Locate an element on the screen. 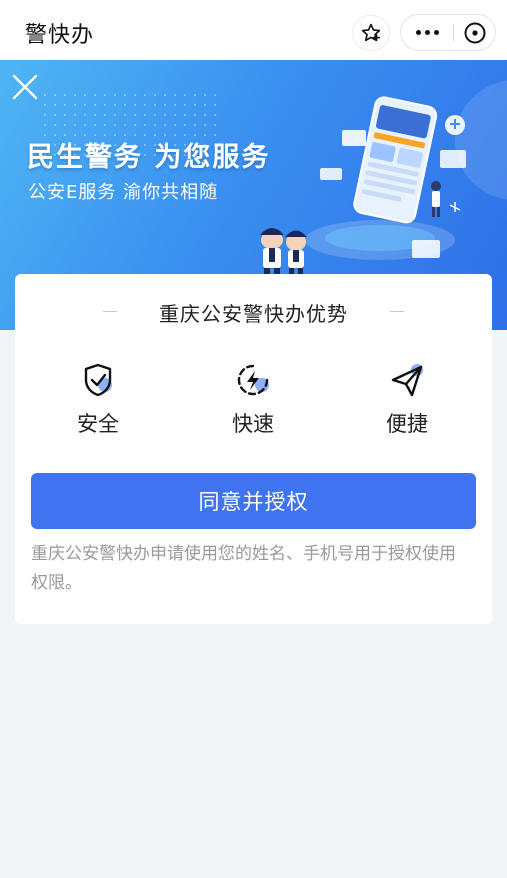  more-button is located at coordinates (427, 32).